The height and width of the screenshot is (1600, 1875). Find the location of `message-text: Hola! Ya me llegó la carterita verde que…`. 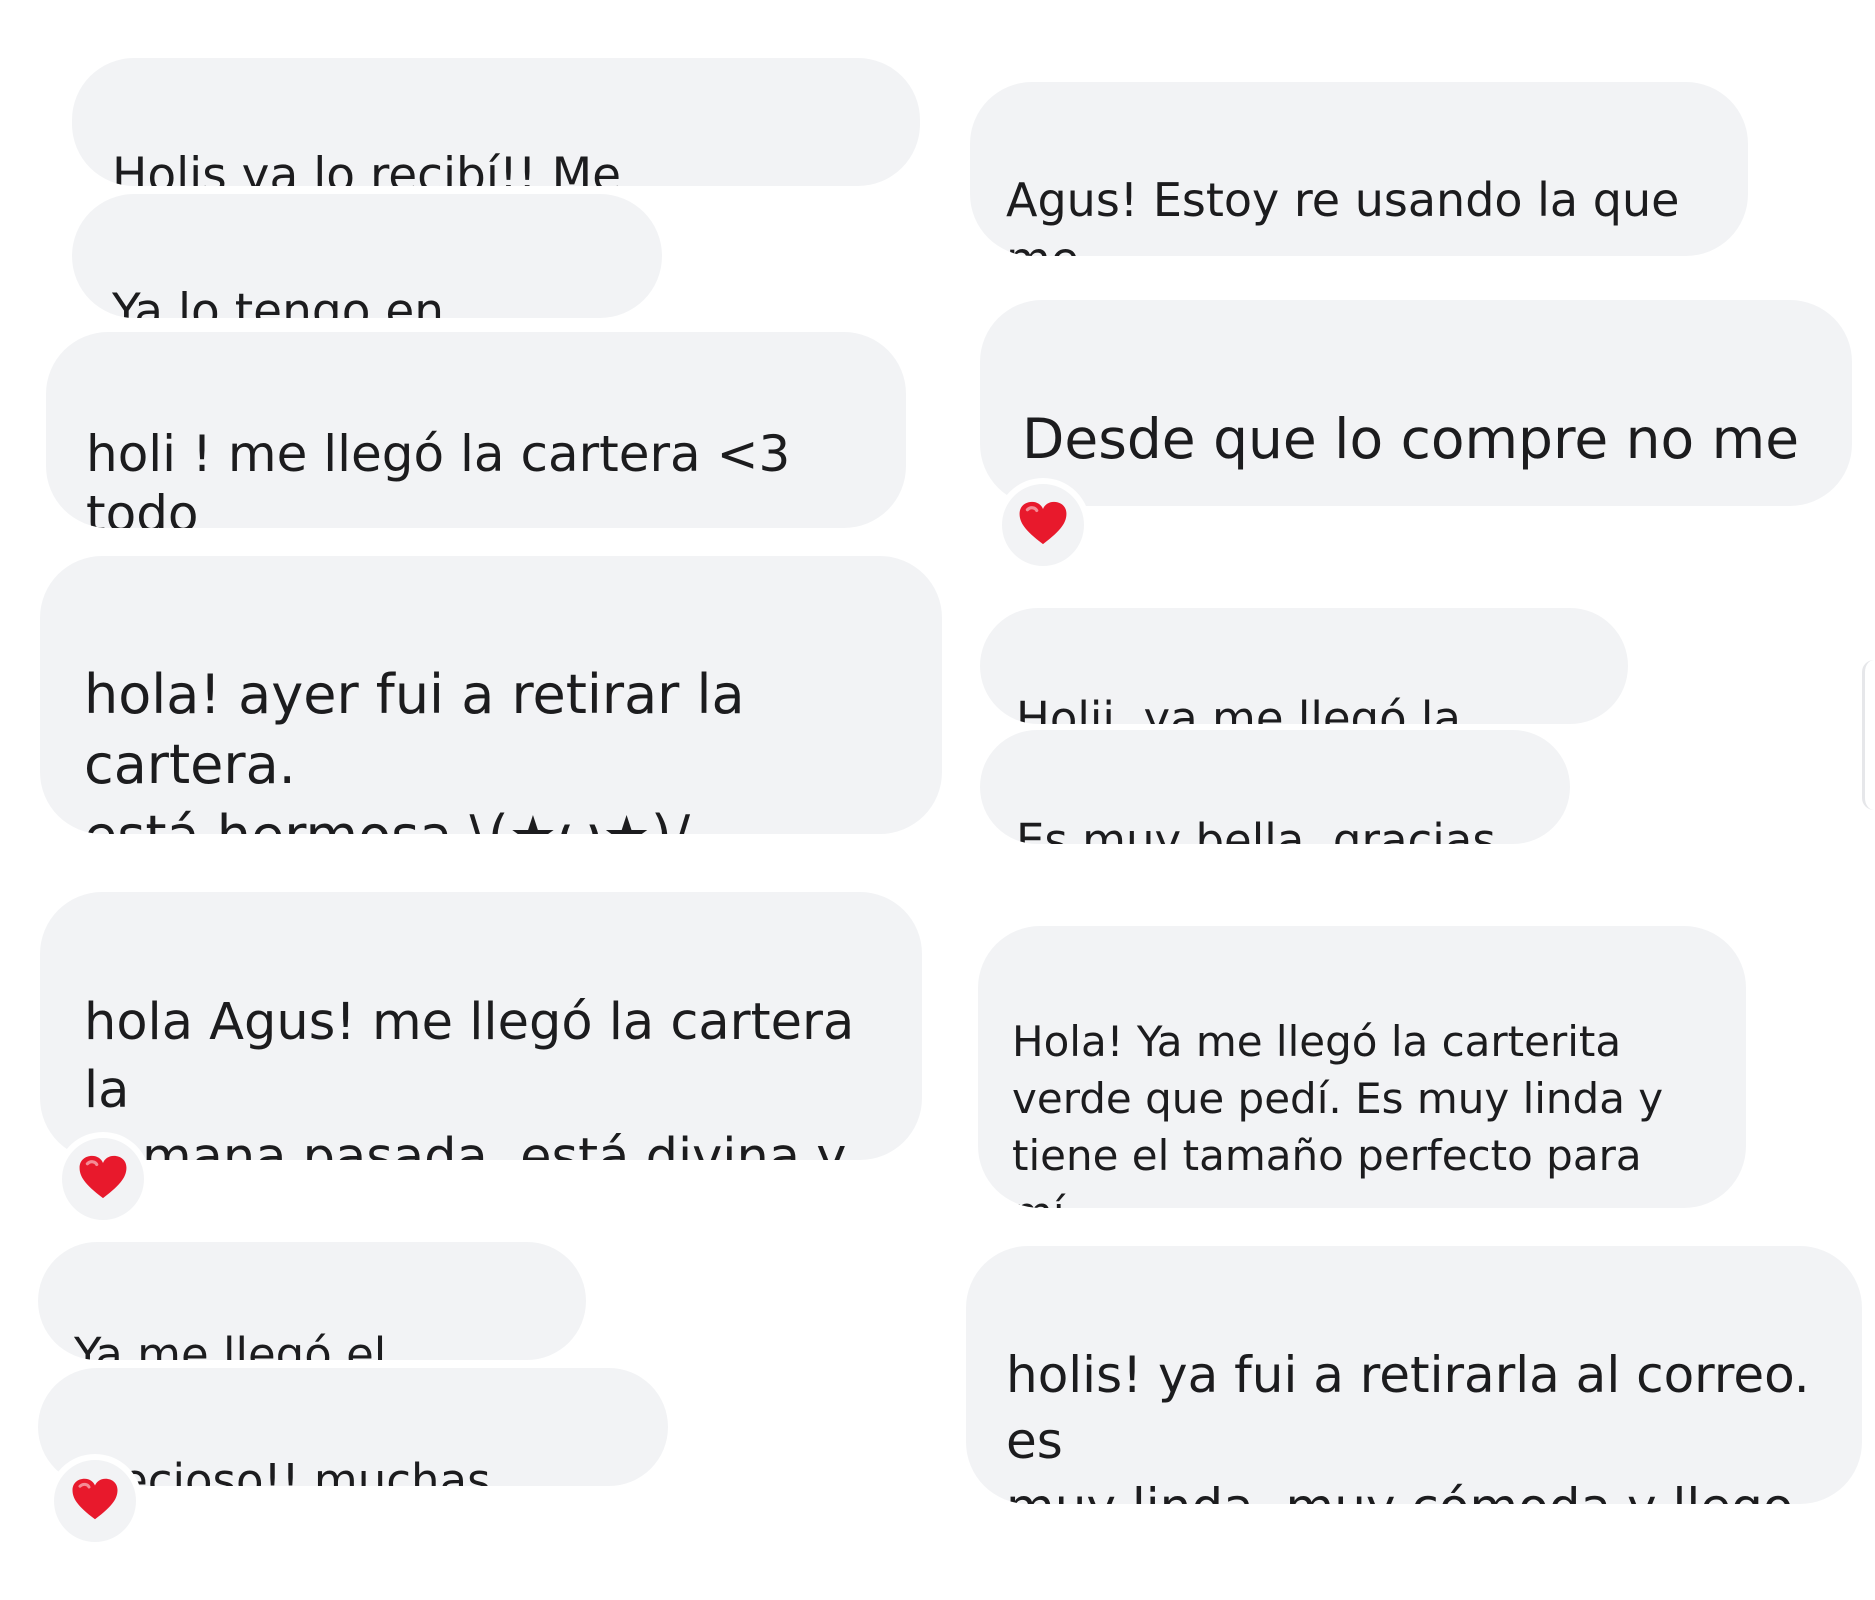

message-text: Hola! Ya me llegó la carterita verde que… is located at coordinates (1338, 1112).